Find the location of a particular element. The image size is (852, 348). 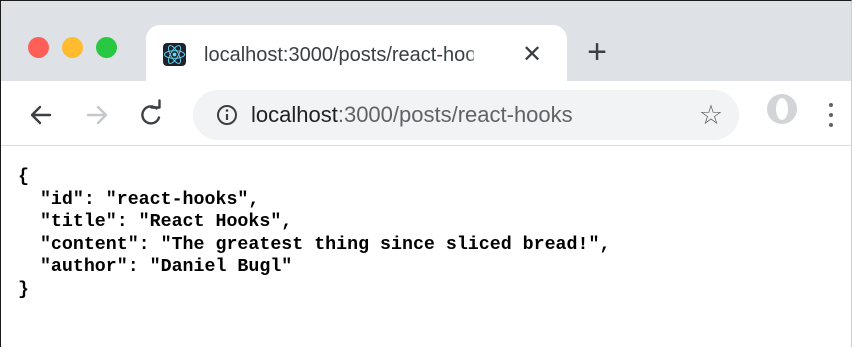

address-bar: localhost:3000/posts/react-hooks ☆ is located at coordinates (466, 115).